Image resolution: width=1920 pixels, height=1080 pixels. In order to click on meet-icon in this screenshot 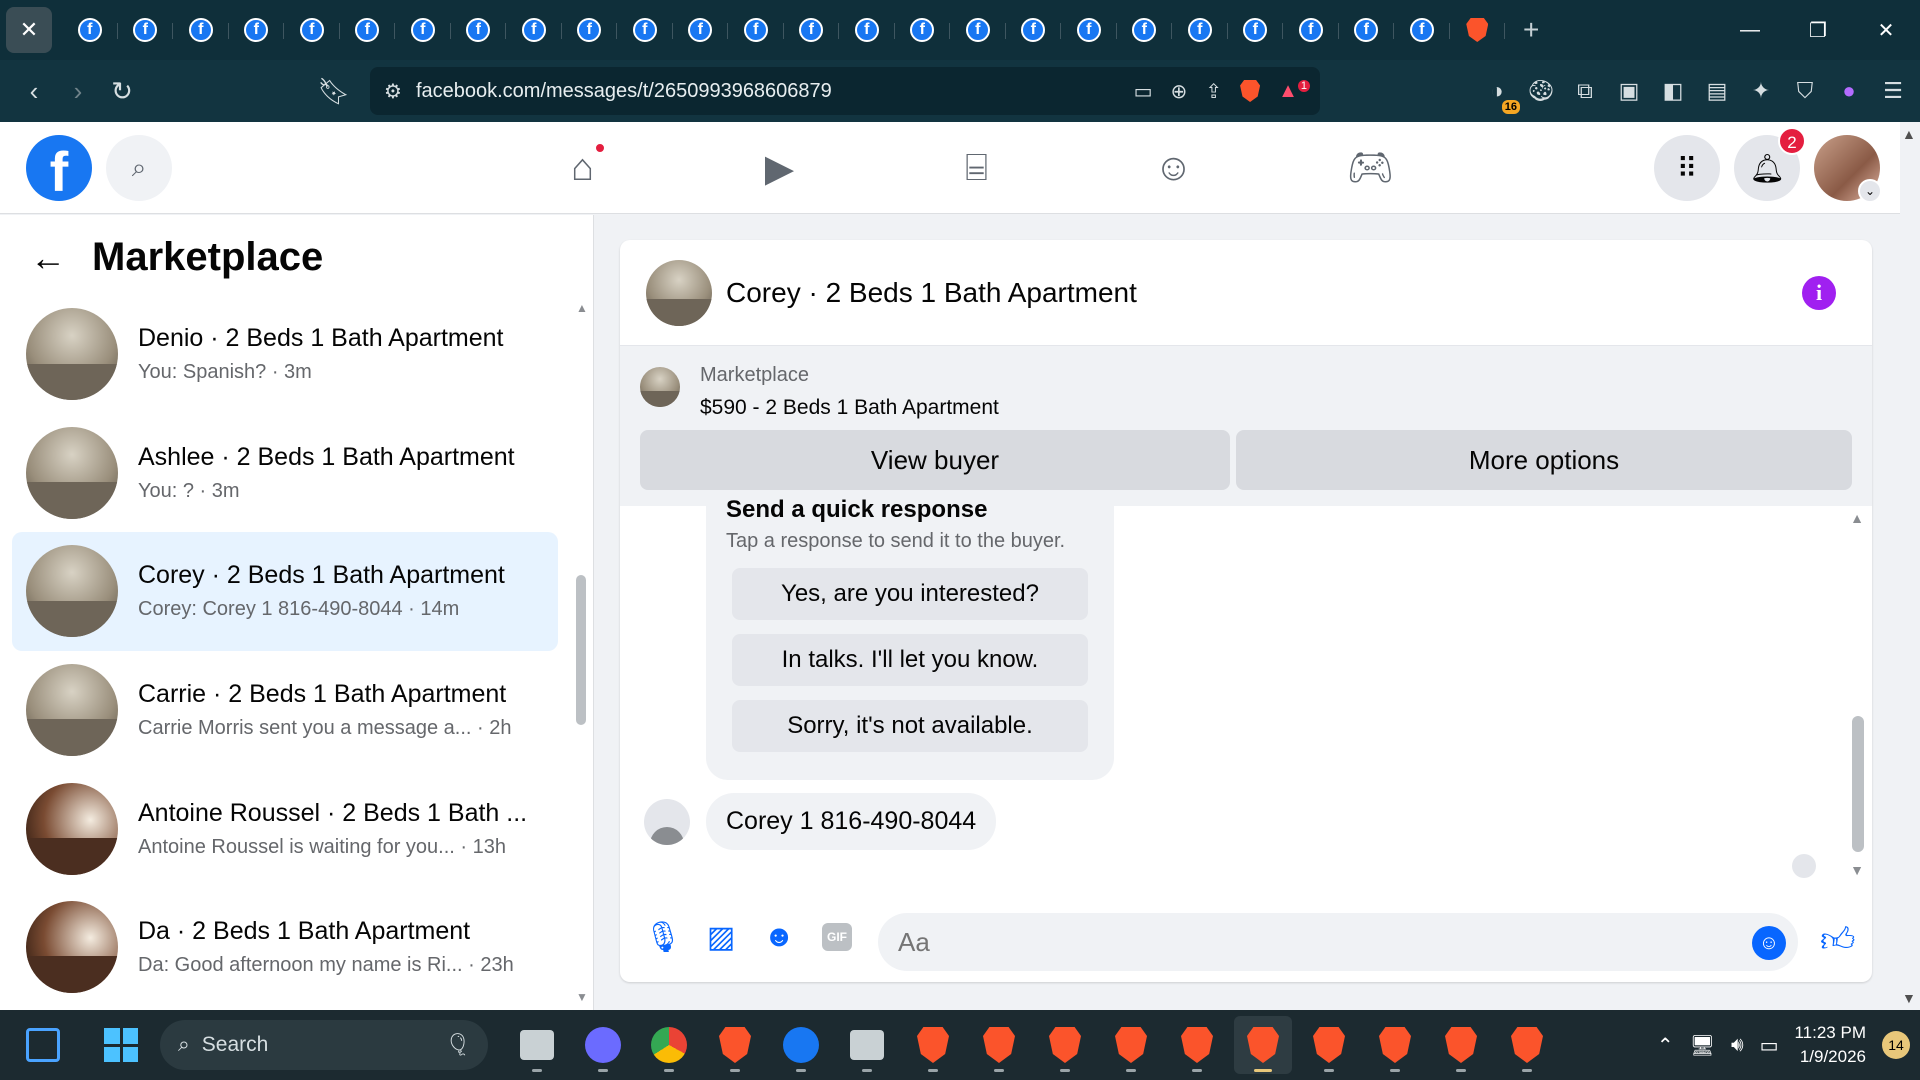, I will do `click(603, 1045)`.